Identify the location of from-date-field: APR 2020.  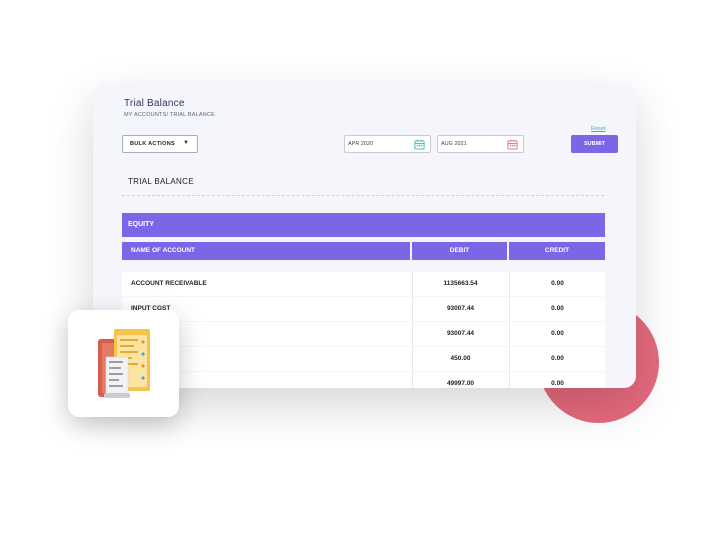
(387, 144).